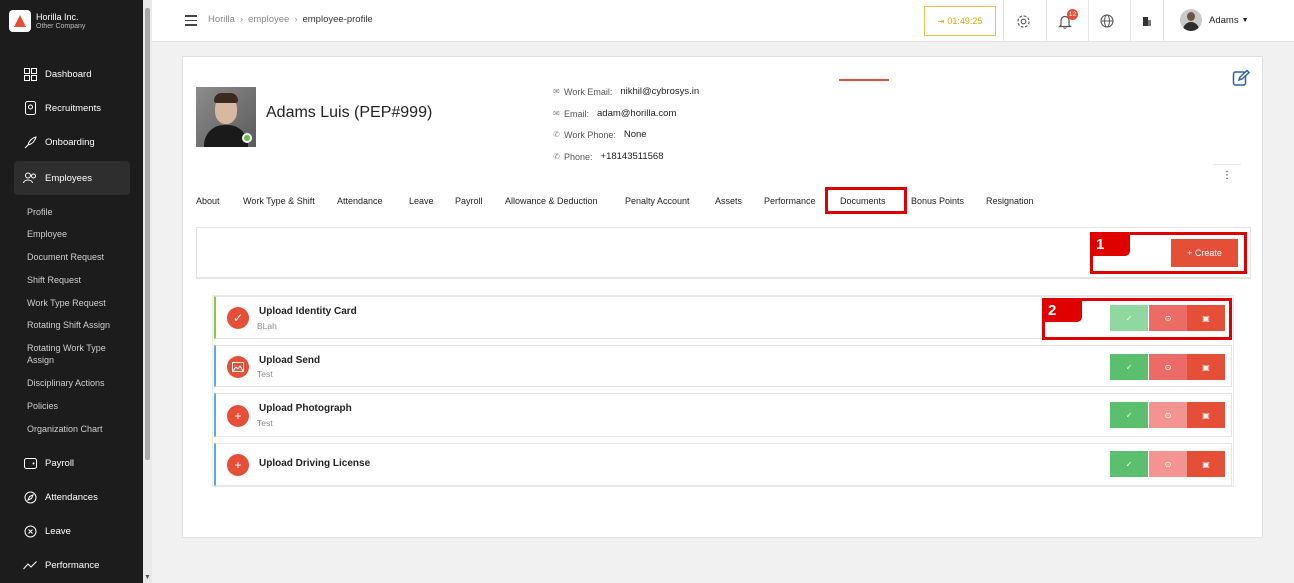 The width and height of the screenshot is (1294, 583). Describe the element at coordinates (72, 178) in the screenshot. I see `sidebar-item-employees: Employees` at that location.